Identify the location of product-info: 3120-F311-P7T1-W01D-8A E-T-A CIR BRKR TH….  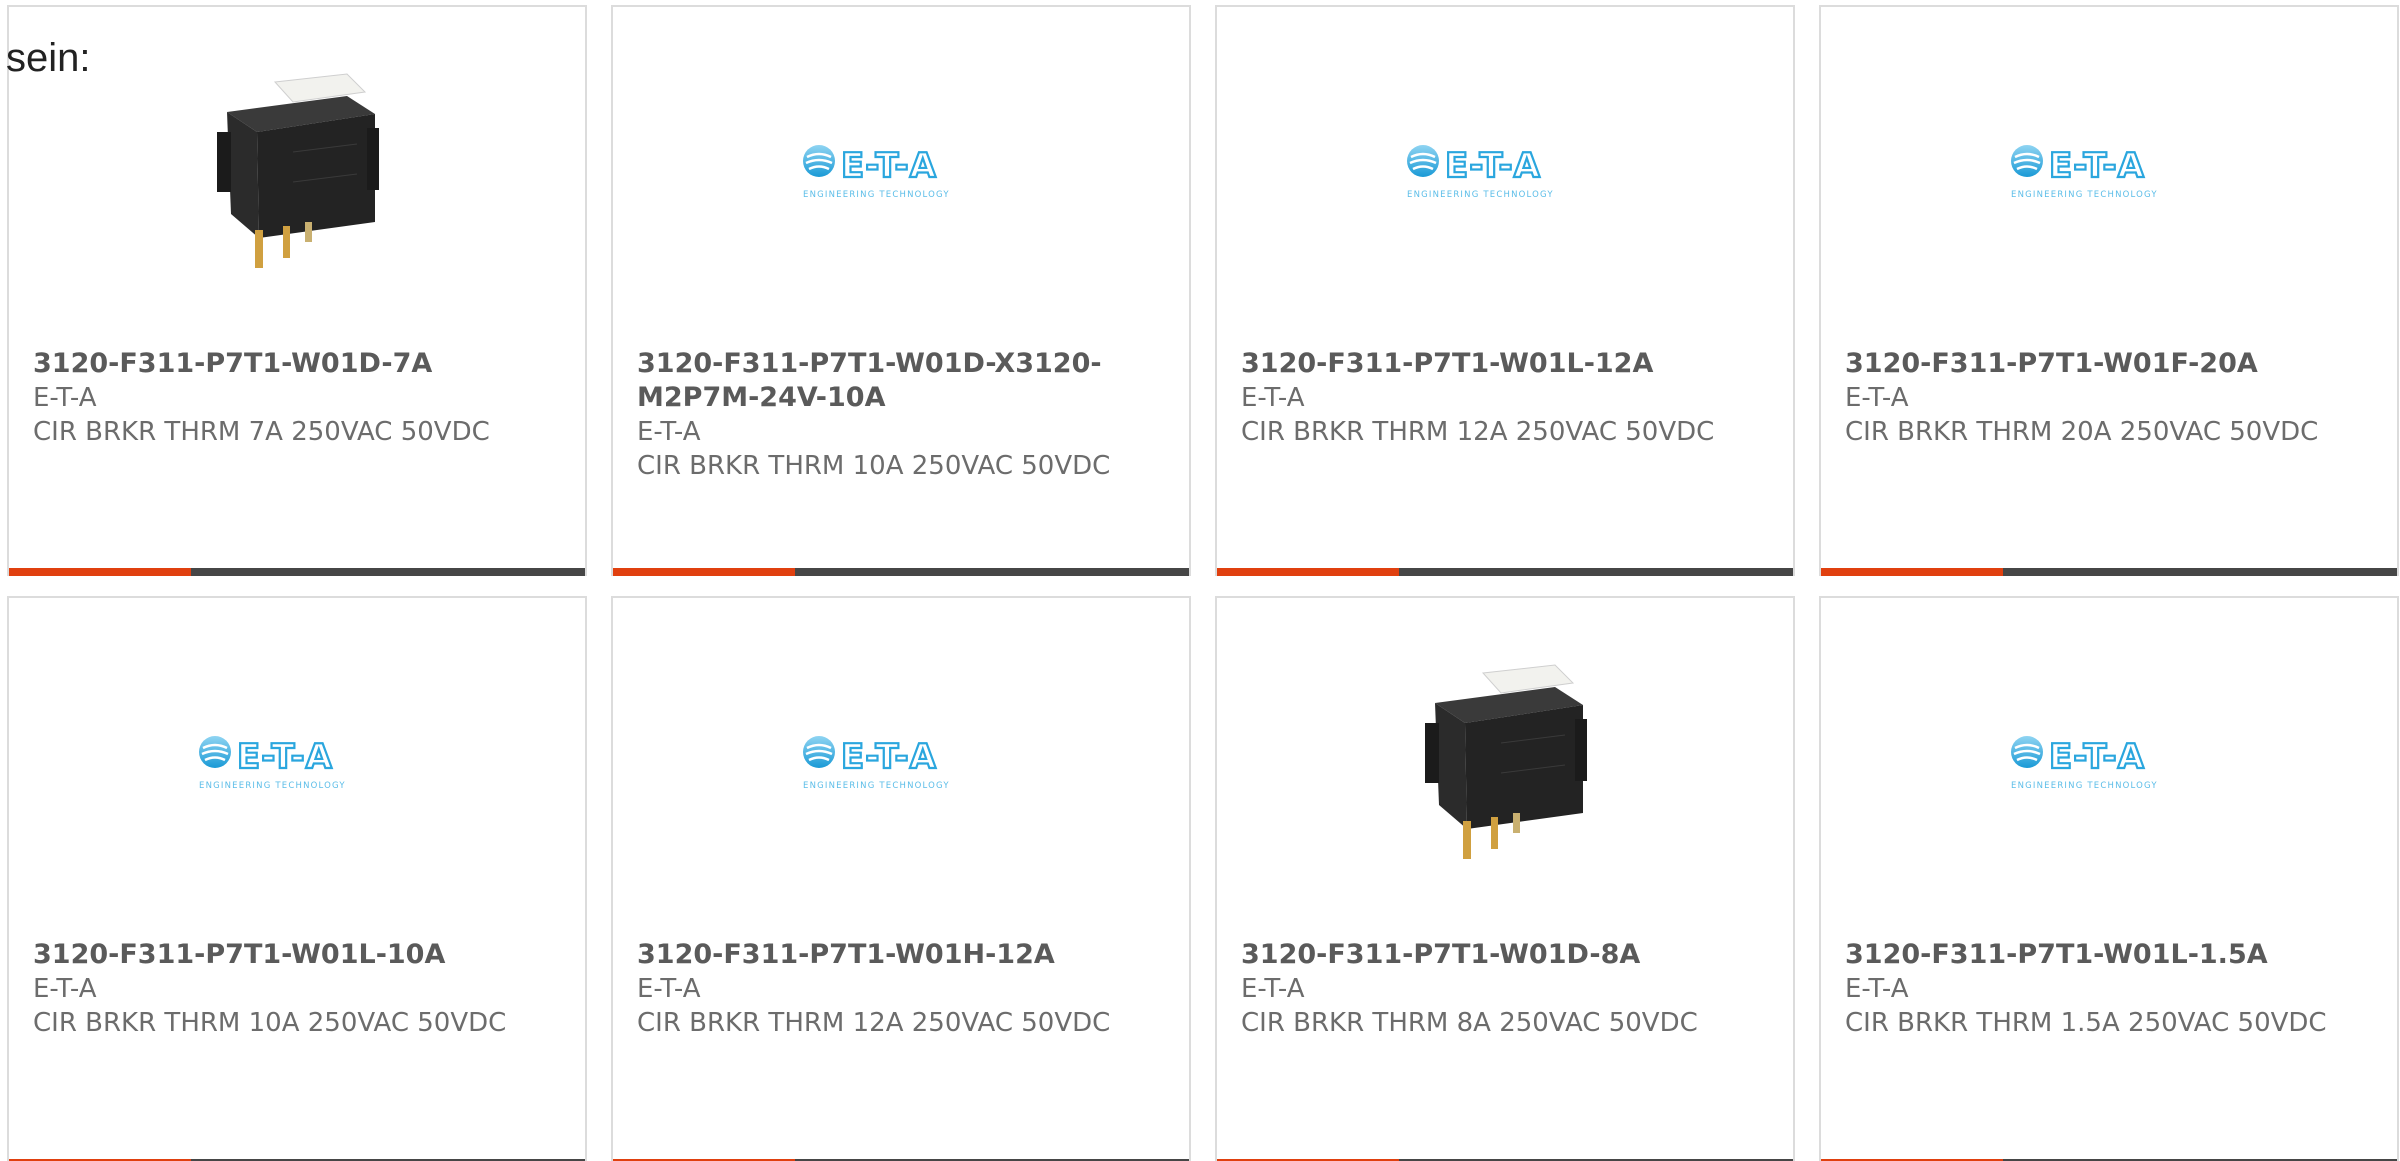
(1487, 989).